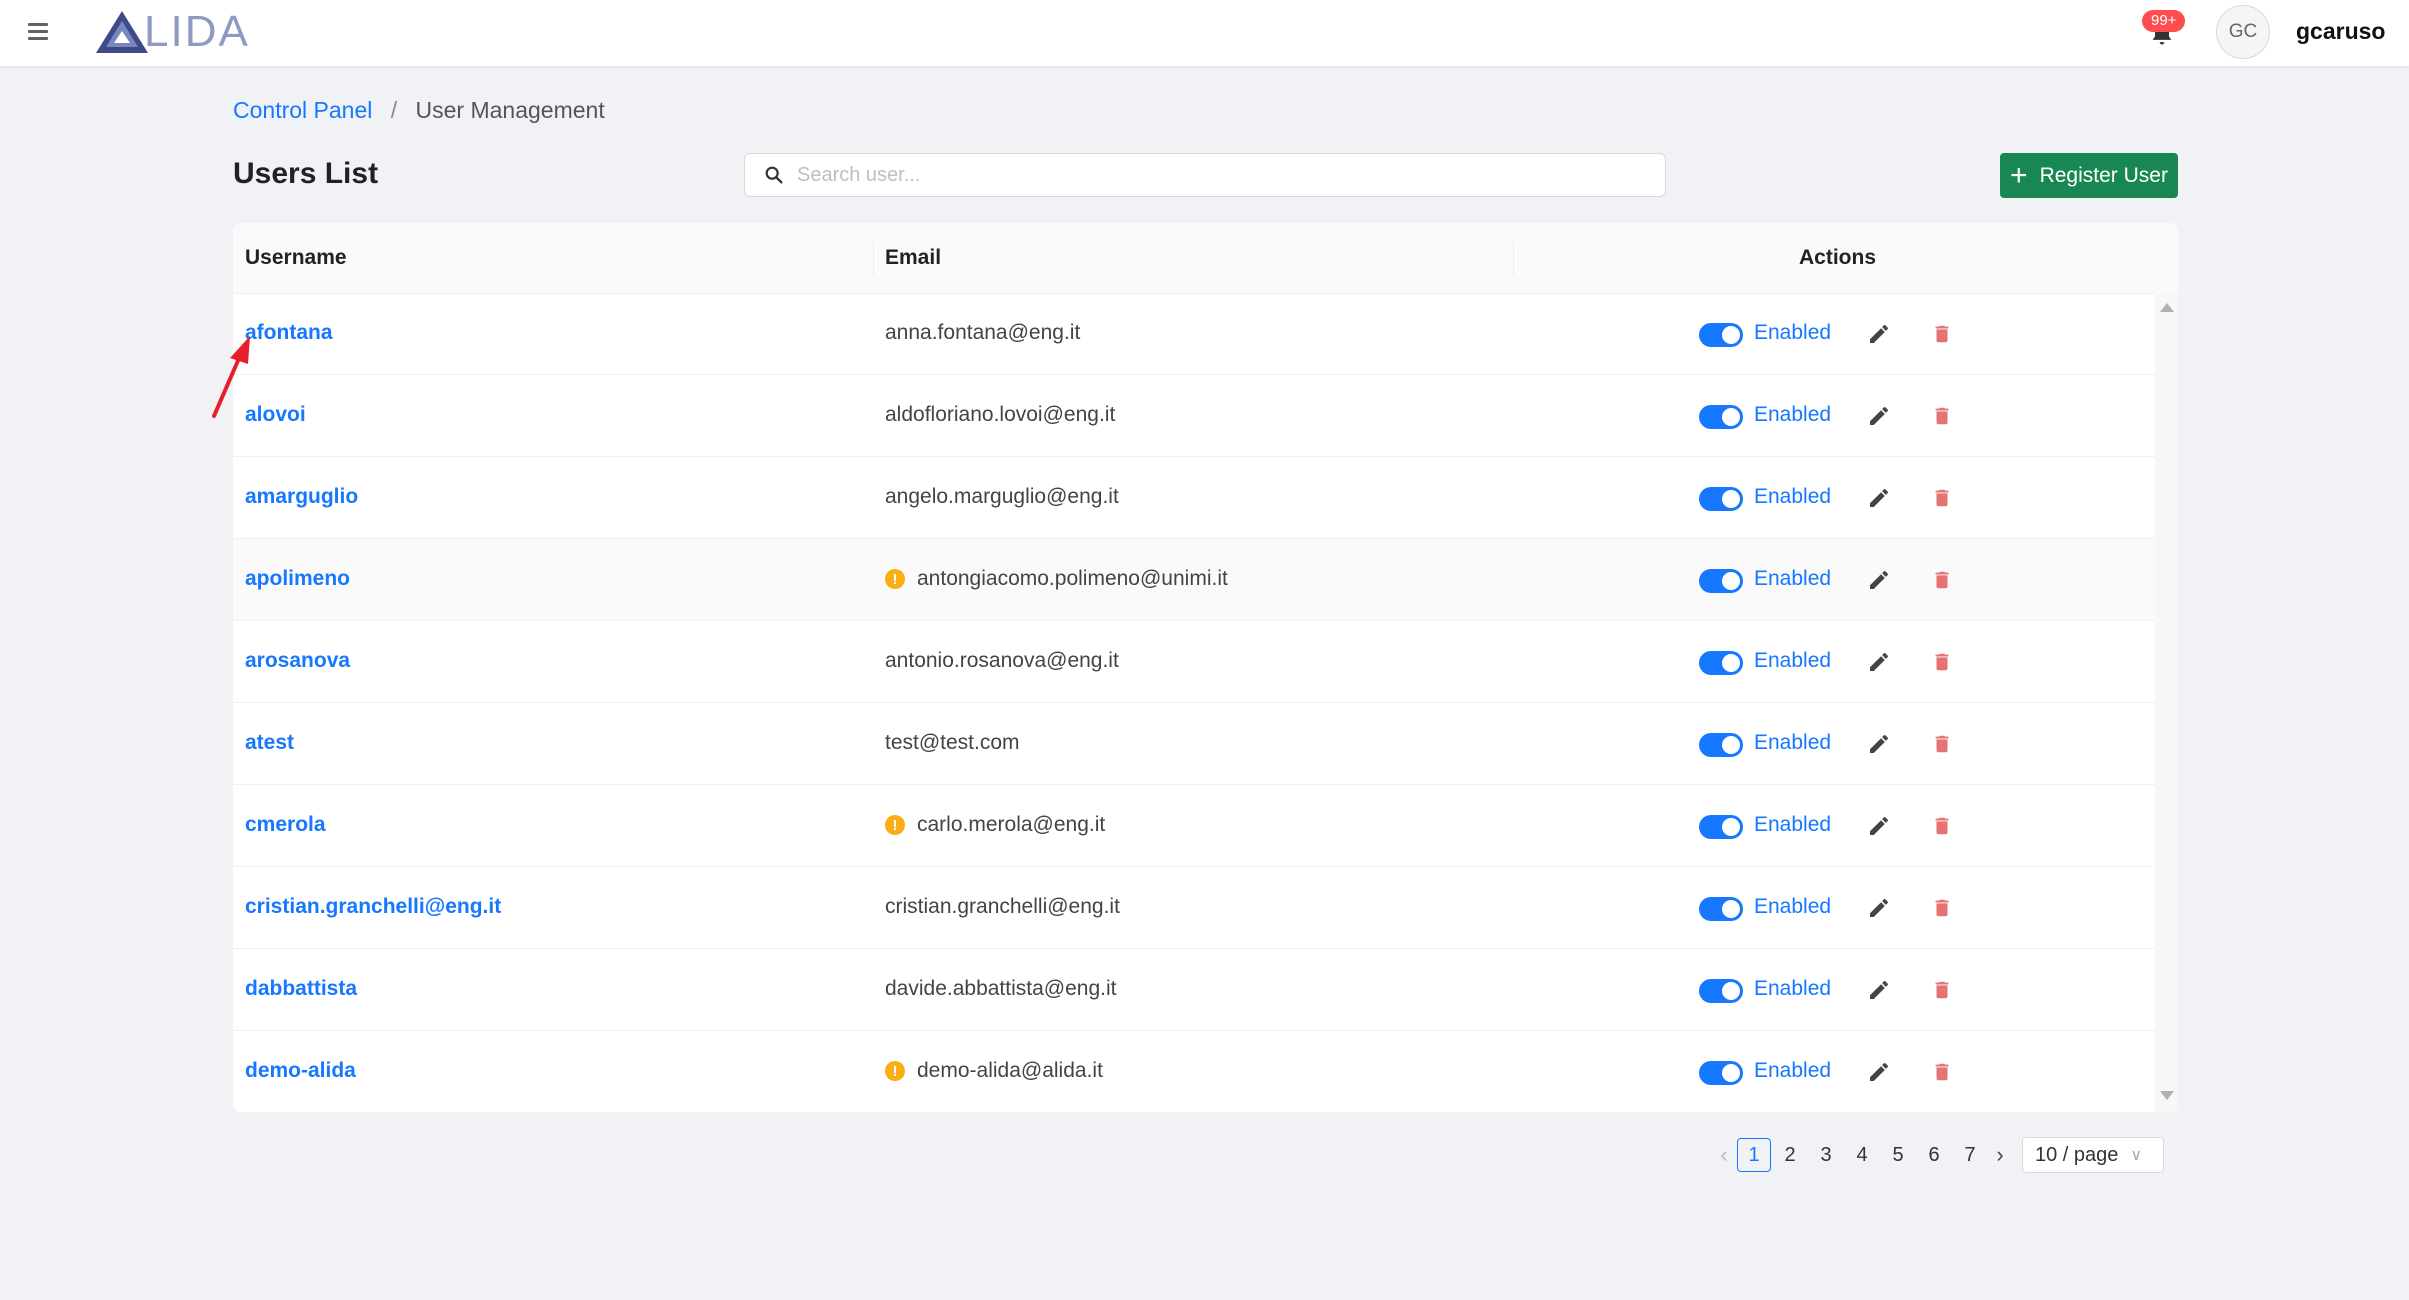  Describe the element at coordinates (1217, 175) in the screenshot. I see `search-input` at that location.